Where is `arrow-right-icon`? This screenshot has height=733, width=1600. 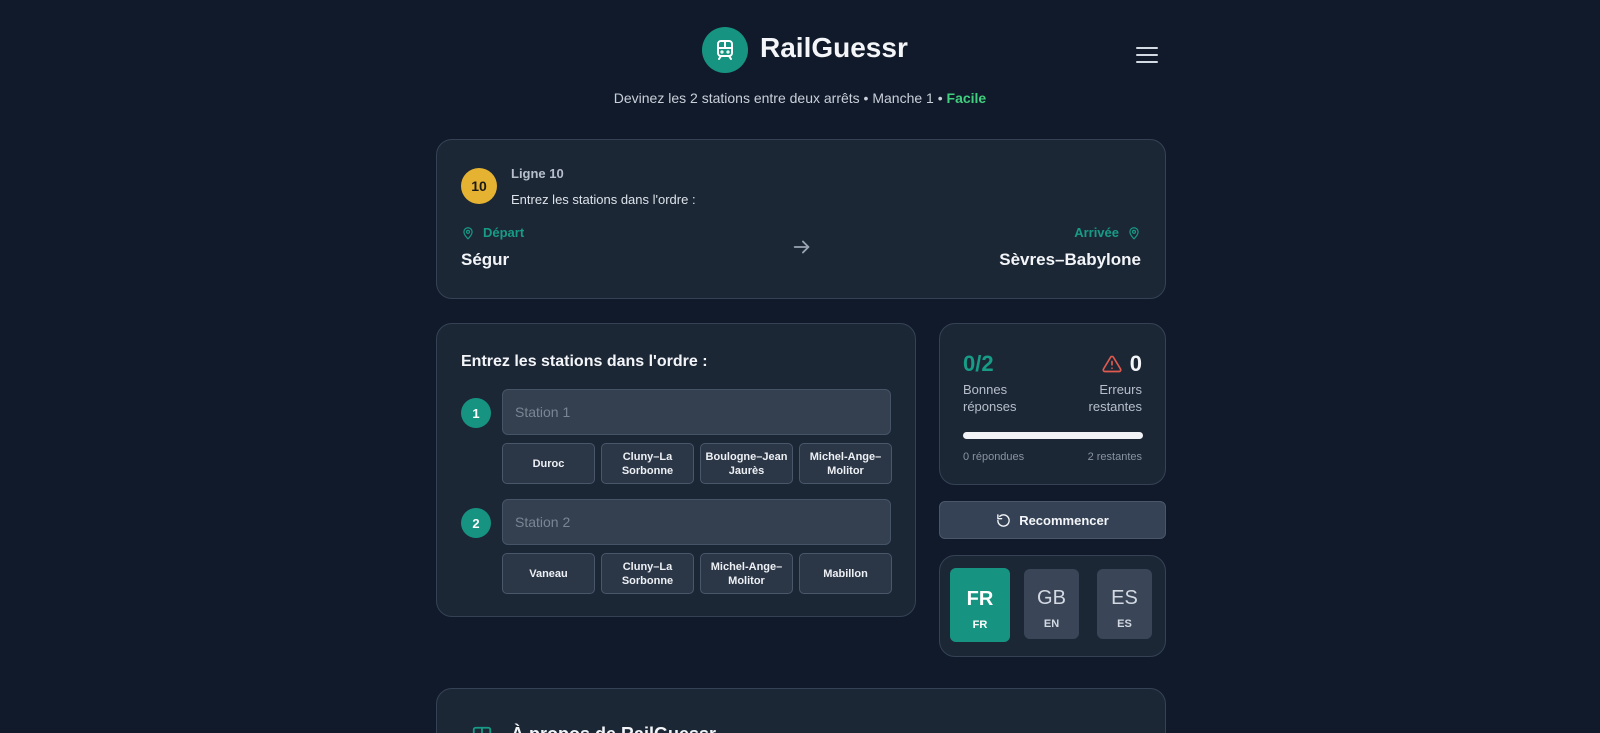 arrow-right-icon is located at coordinates (801, 247).